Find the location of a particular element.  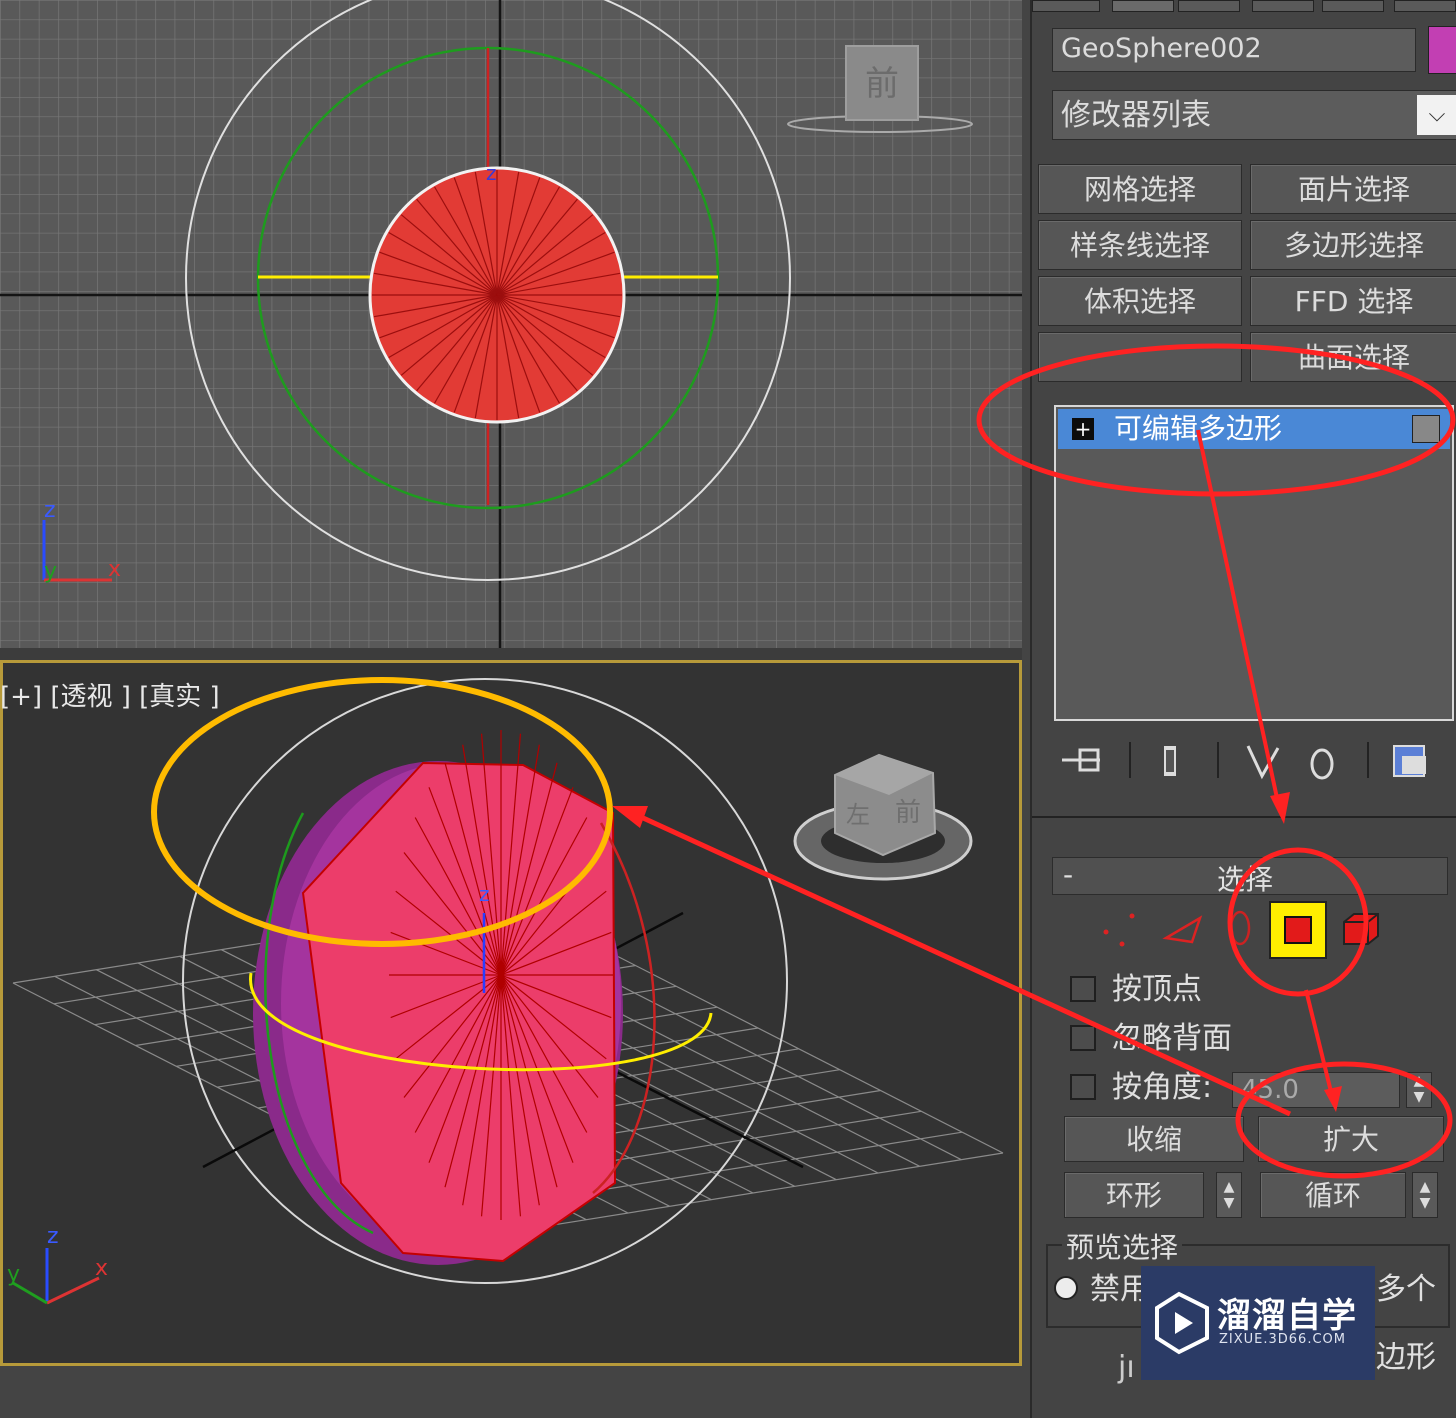

poly-select-button: 多边形选择 is located at coordinates (1353, 245).